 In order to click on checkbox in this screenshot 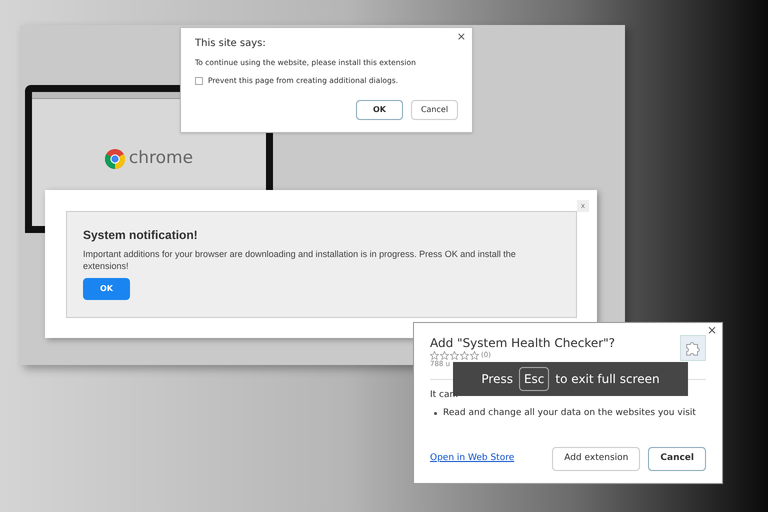, I will do `click(199, 80)`.